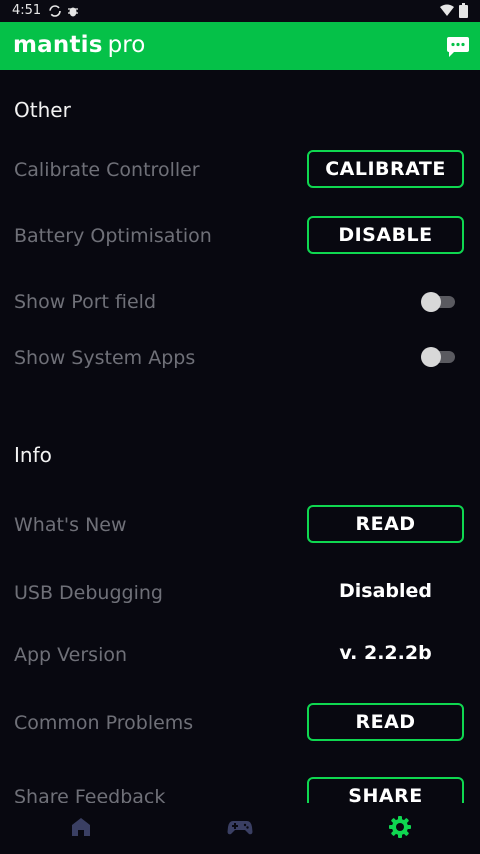 This screenshot has width=480, height=854. What do you see at coordinates (458, 47) in the screenshot?
I see `chat-icon` at bounding box center [458, 47].